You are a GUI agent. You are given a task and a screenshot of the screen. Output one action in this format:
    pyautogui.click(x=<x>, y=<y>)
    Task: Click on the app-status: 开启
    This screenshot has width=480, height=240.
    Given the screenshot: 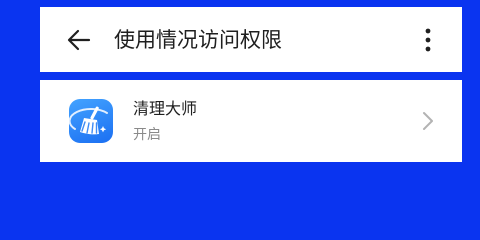 What is the action you would take?
    pyautogui.click(x=147, y=135)
    